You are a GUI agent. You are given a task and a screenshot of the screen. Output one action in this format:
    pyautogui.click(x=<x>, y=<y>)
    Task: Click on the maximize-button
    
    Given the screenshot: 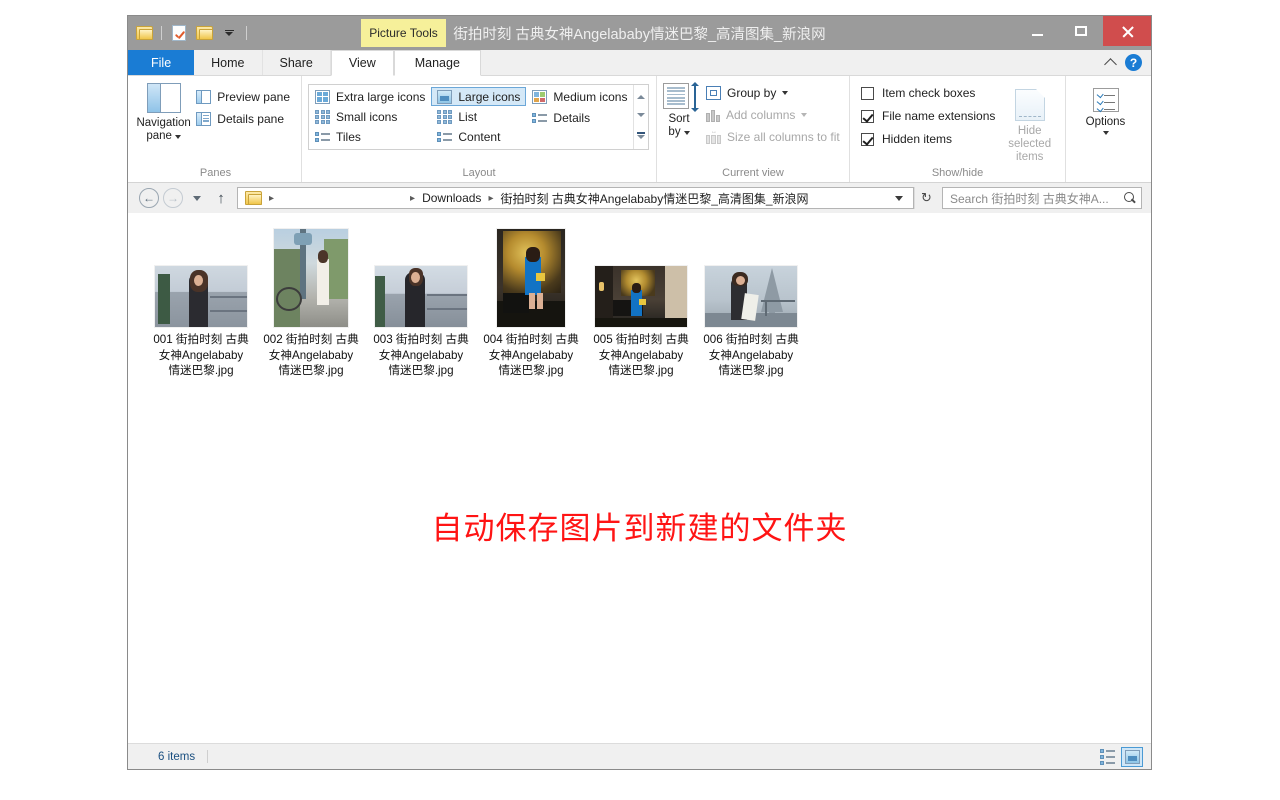 What is the action you would take?
    pyautogui.click(x=1081, y=31)
    